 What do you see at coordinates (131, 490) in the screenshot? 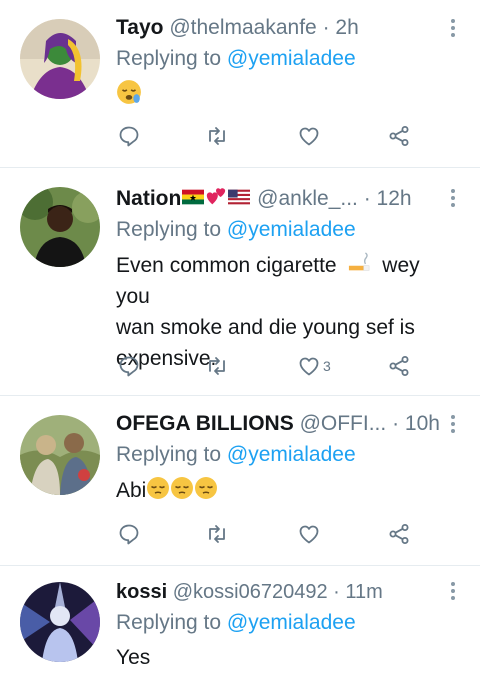
I see `tweet-text-value: Abi` at bounding box center [131, 490].